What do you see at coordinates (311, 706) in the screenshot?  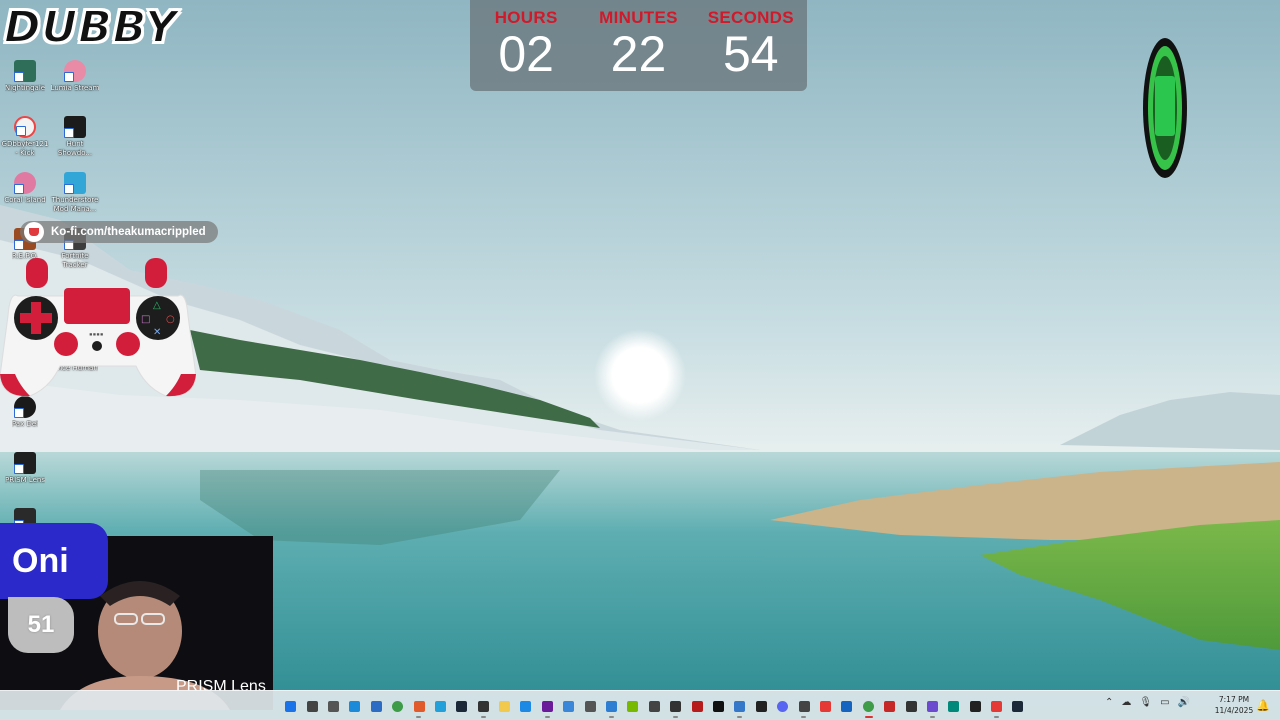 I see `search-icon` at bounding box center [311, 706].